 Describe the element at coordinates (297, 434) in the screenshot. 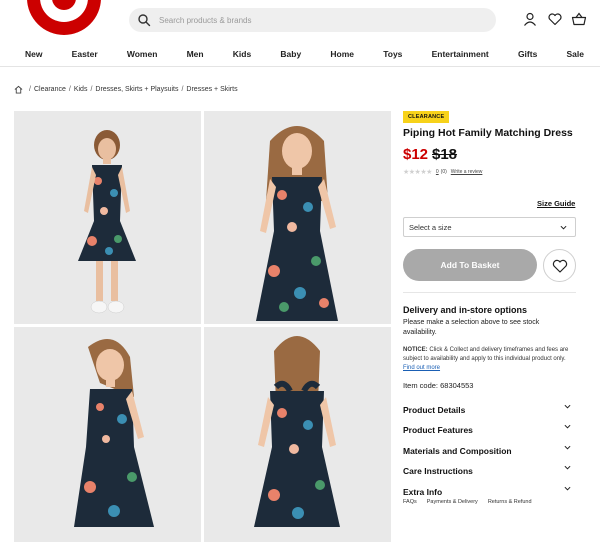

I see `product-photo-back` at that location.